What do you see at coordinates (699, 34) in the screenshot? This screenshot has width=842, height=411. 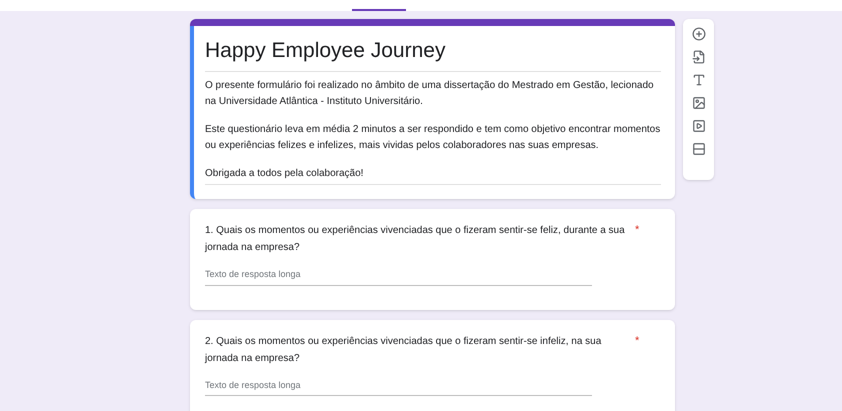 I see `add-question-icon` at bounding box center [699, 34].